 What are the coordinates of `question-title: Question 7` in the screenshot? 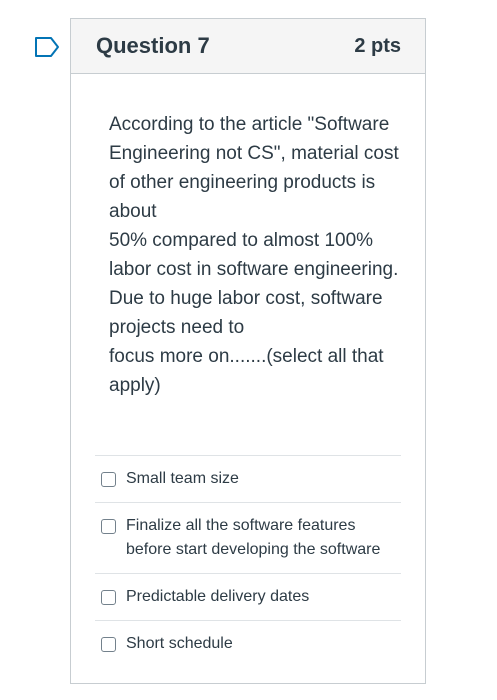 It's located at (153, 45).